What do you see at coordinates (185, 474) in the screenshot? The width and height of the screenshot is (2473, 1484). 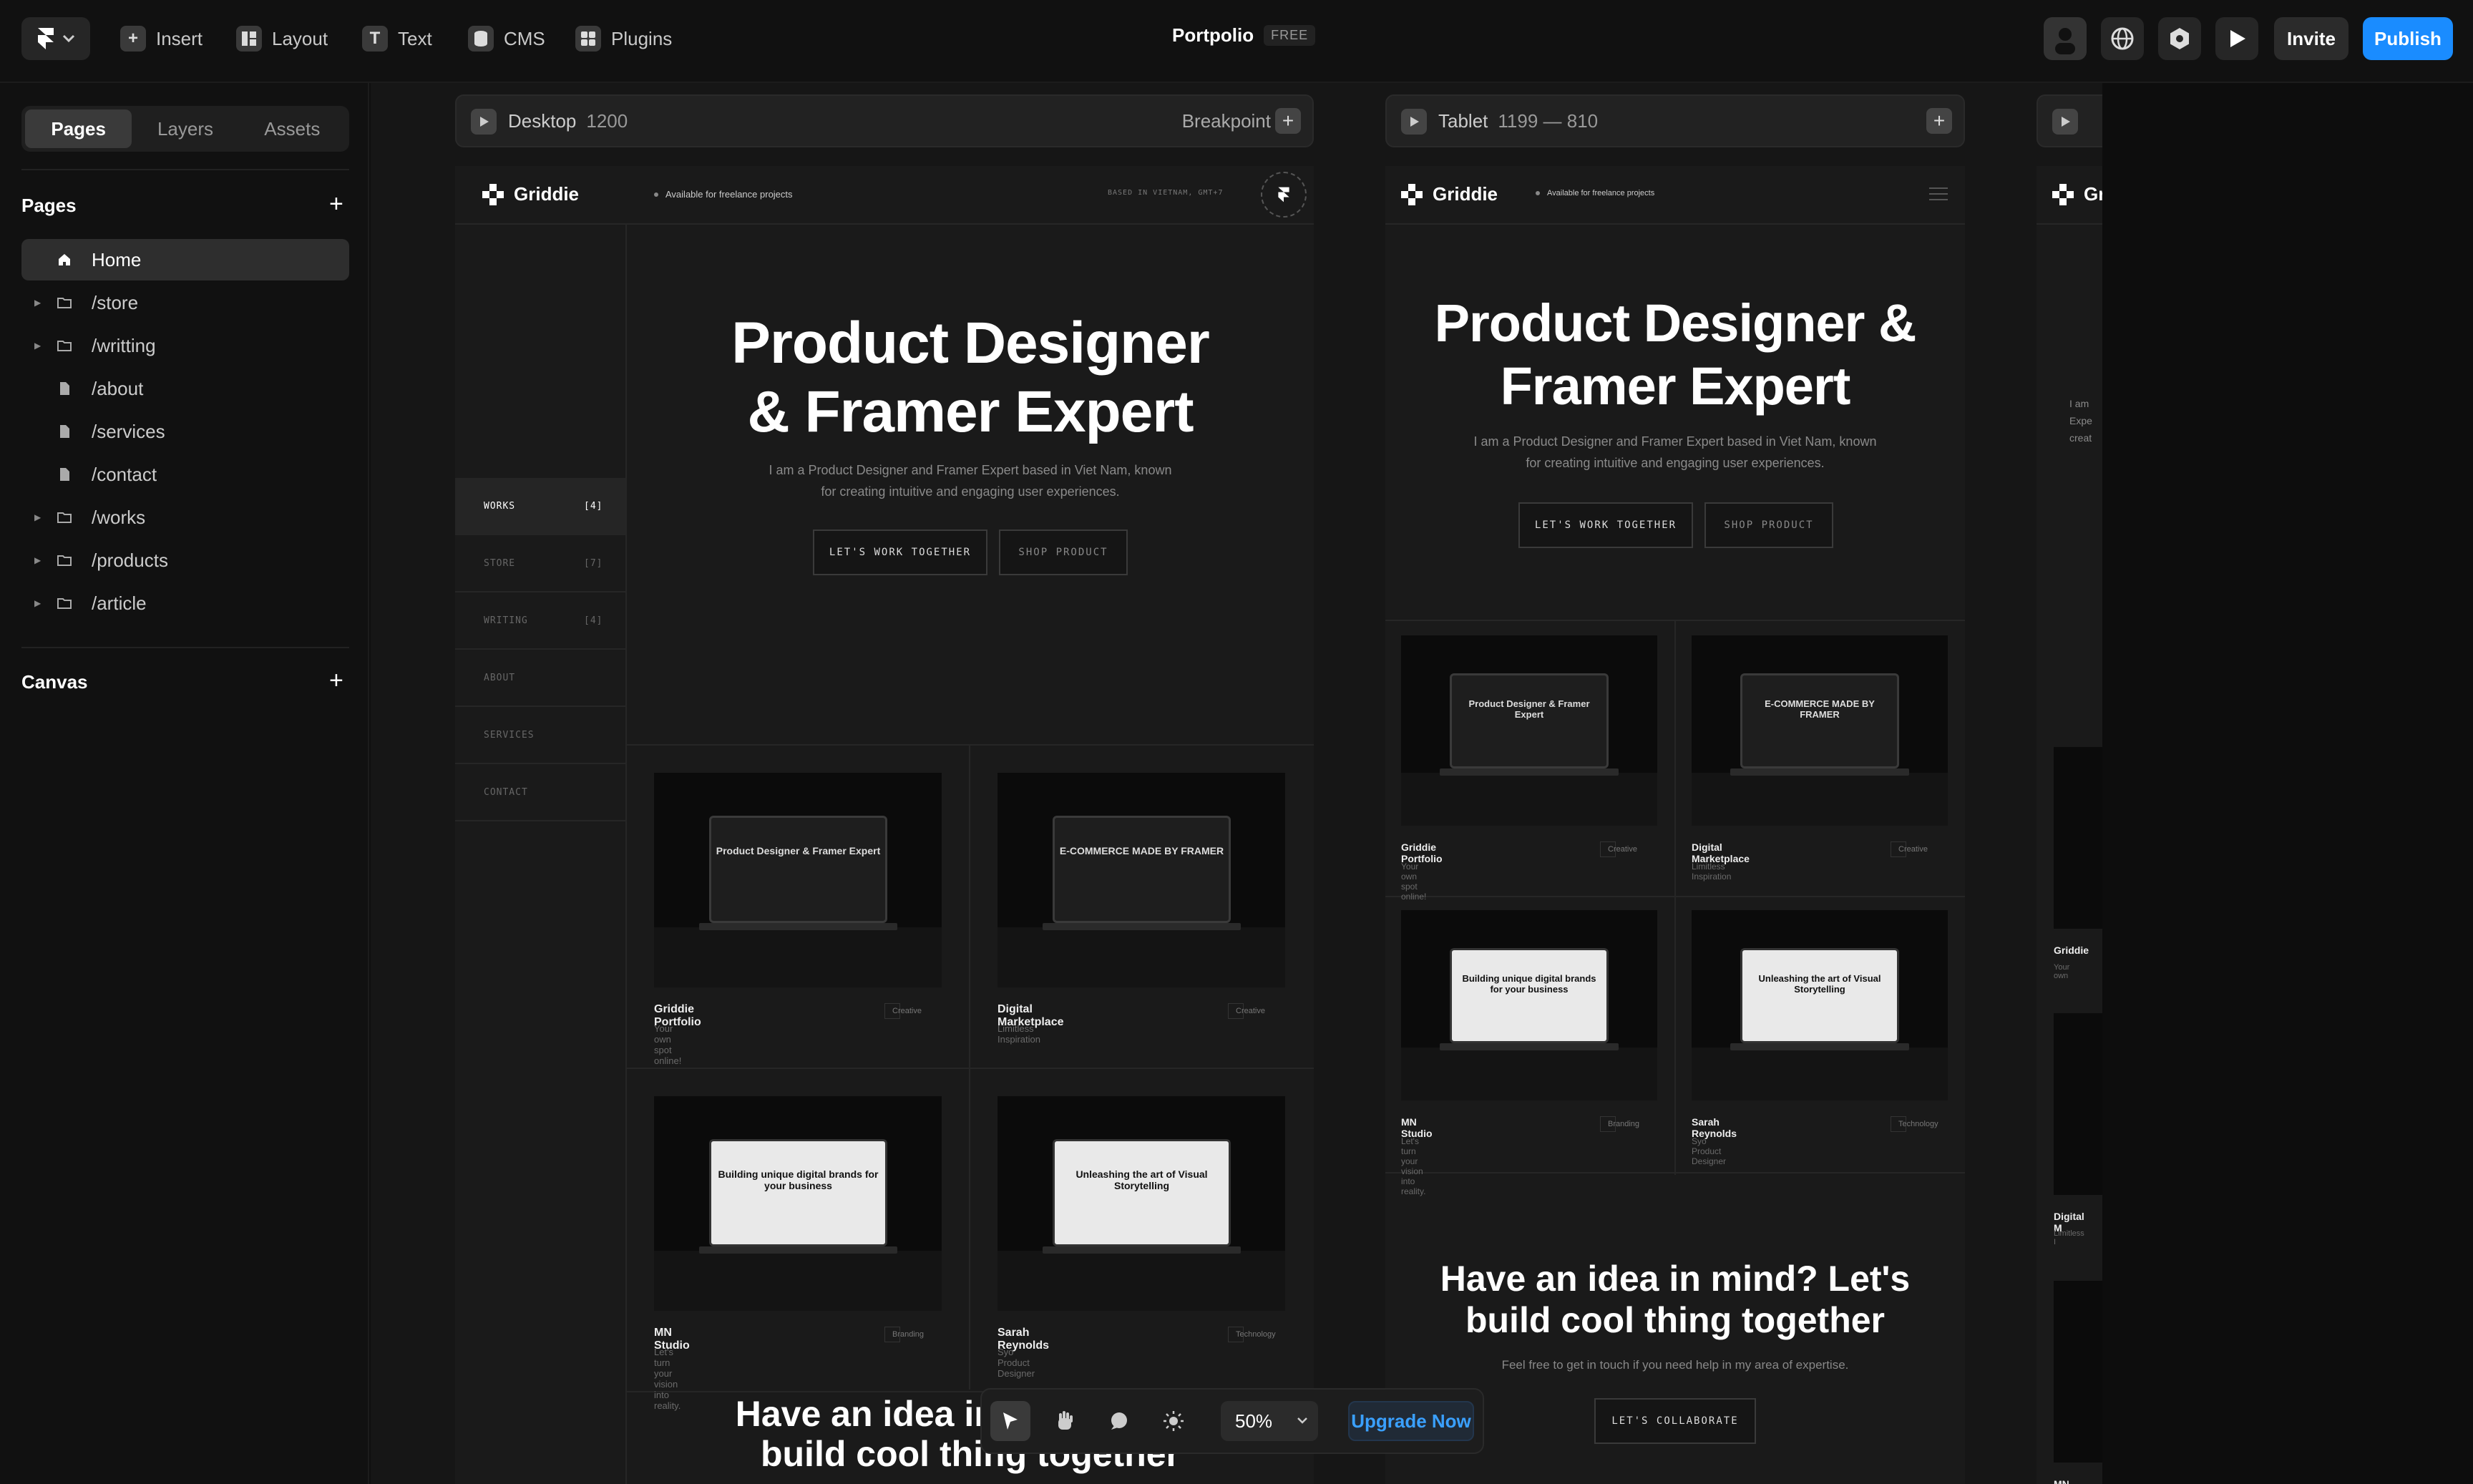 I see `page-item: /contact` at bounding box center [185, 474].